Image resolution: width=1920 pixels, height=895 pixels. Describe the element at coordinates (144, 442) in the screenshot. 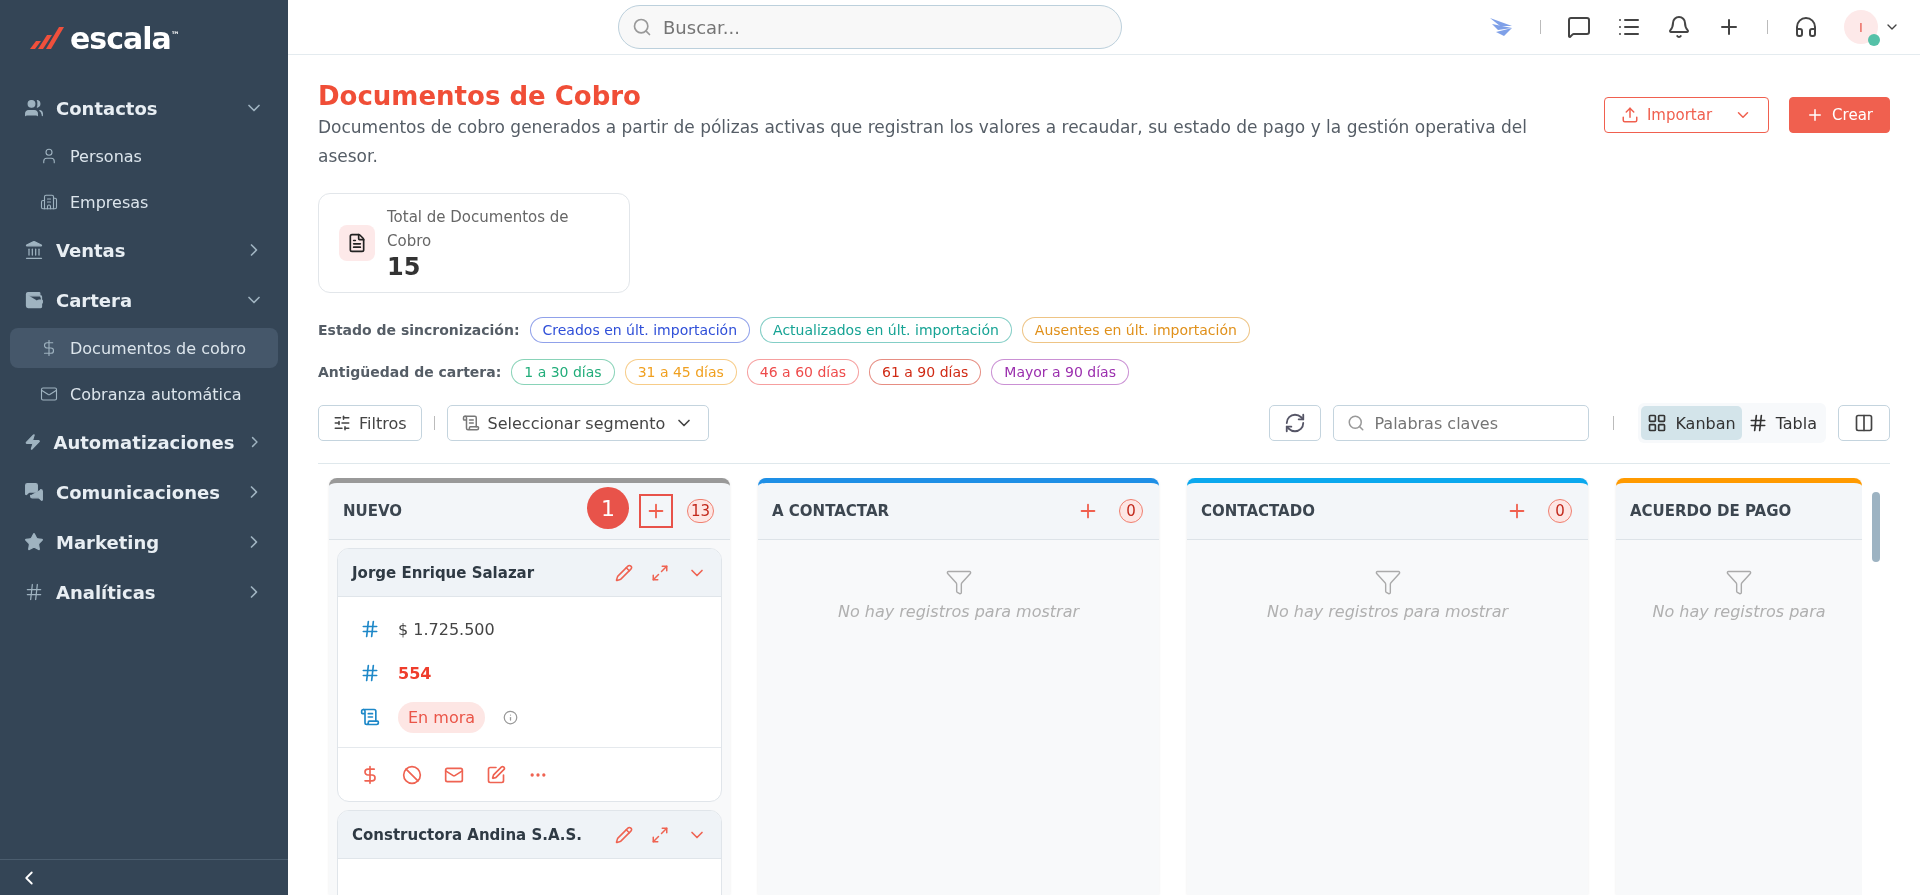

I see `sidebar-section: Automatizaciones` at that location.